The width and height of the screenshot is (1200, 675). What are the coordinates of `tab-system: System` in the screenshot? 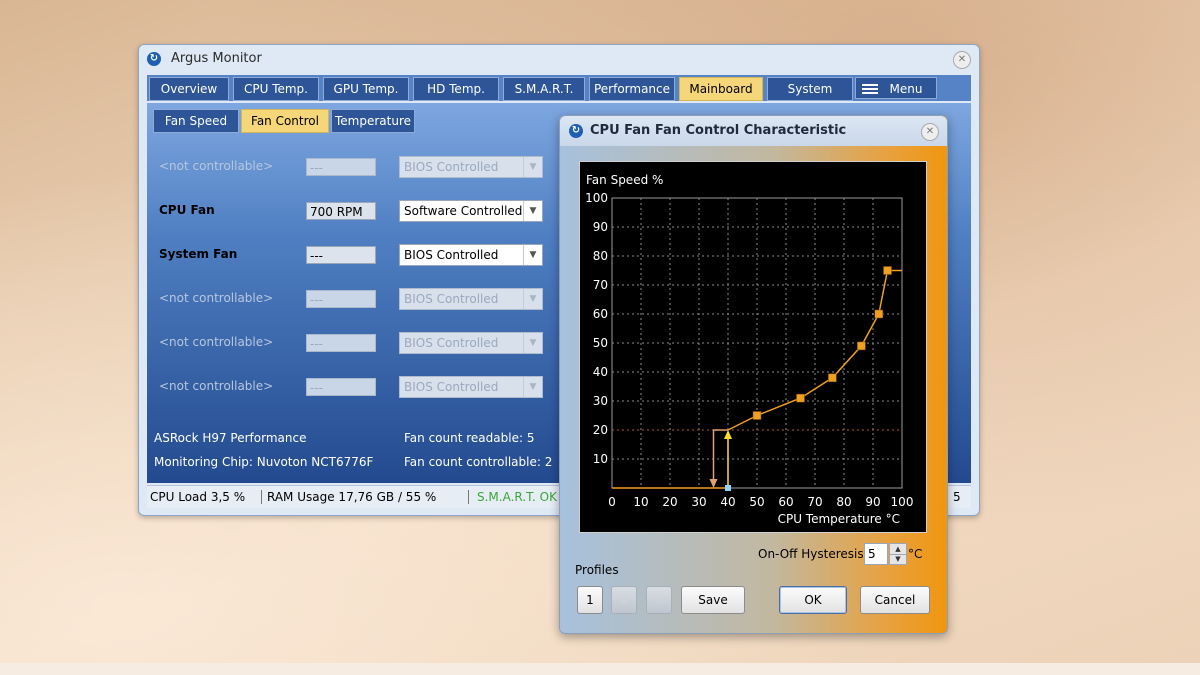 It's located at (810, 89).